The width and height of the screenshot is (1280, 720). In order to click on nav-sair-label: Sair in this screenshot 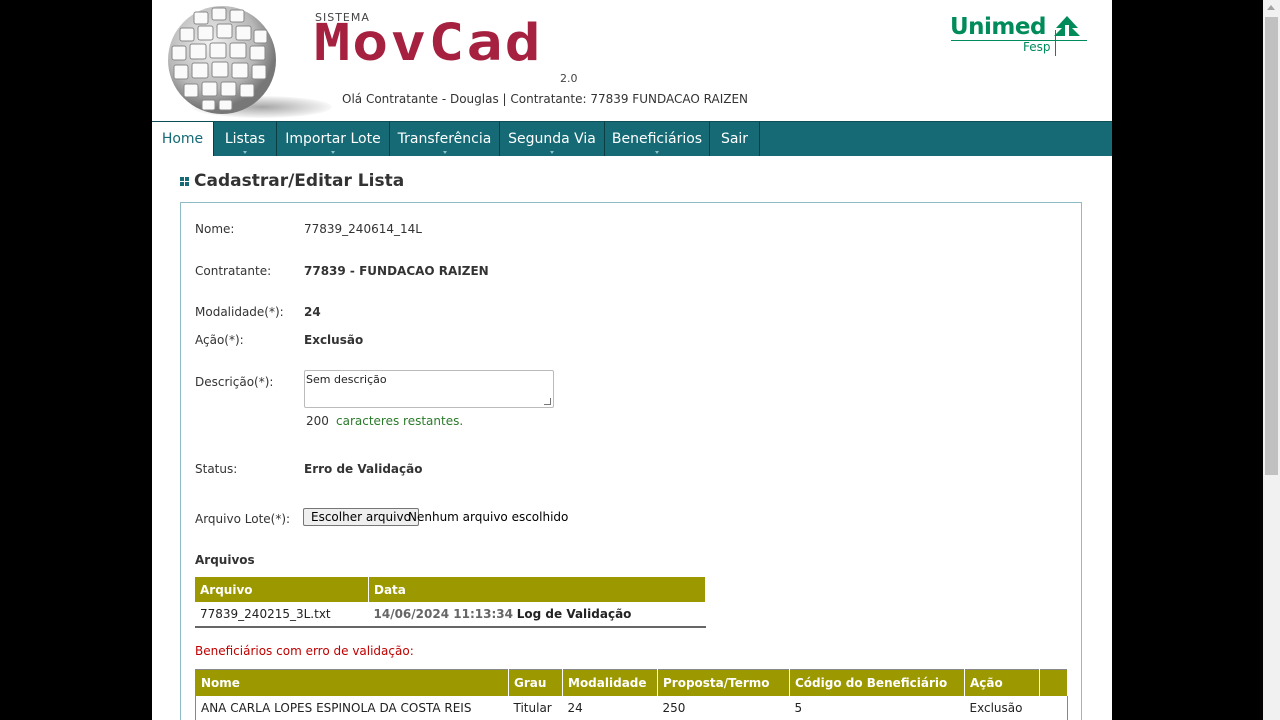, I will do `click(734, 139)`.